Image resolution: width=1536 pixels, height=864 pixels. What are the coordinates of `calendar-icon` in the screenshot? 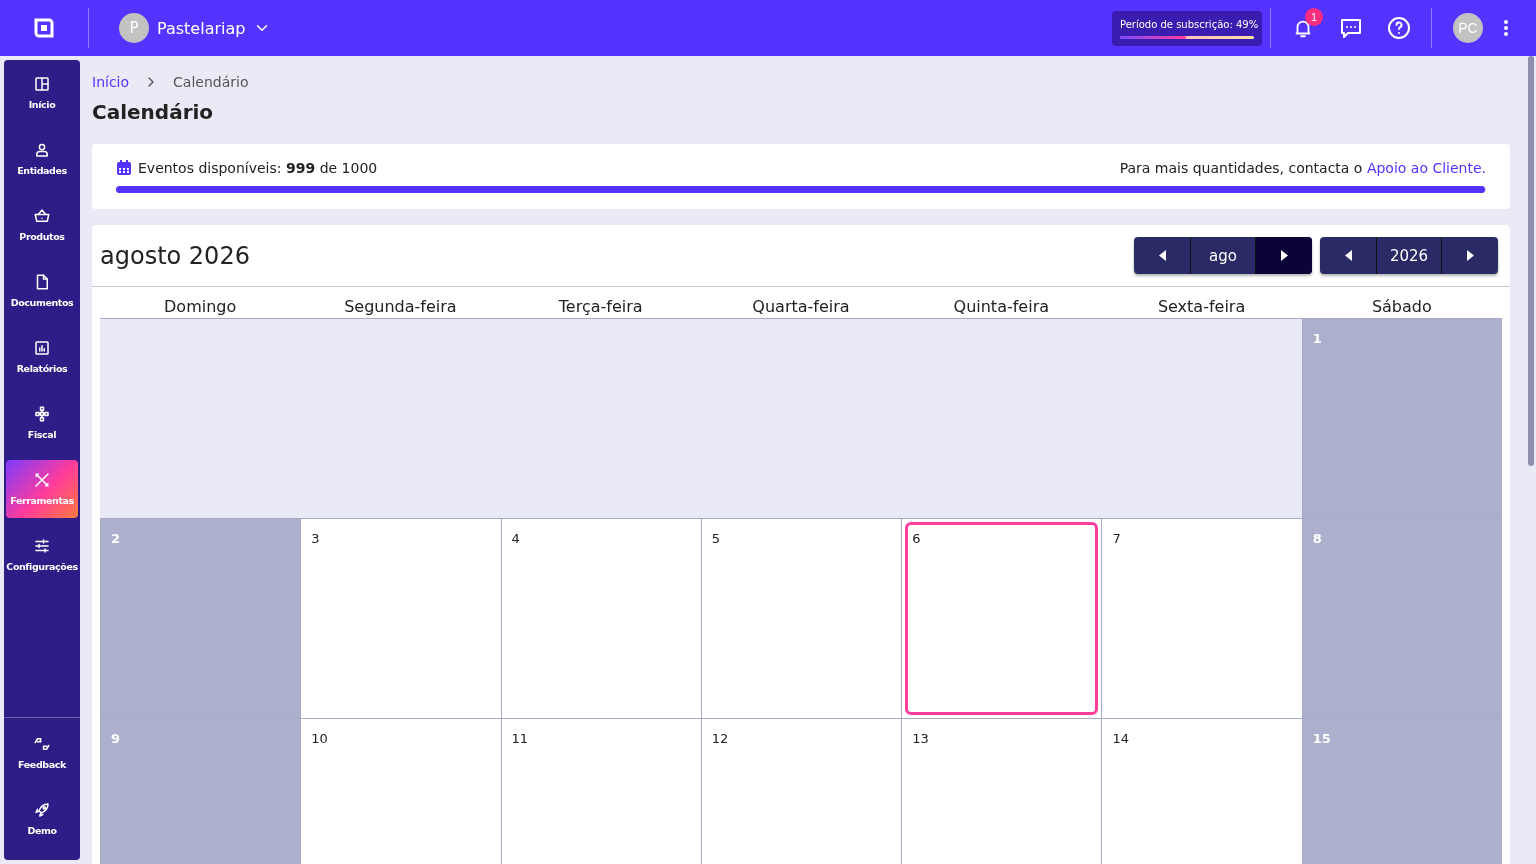 It's located at (124, 168).